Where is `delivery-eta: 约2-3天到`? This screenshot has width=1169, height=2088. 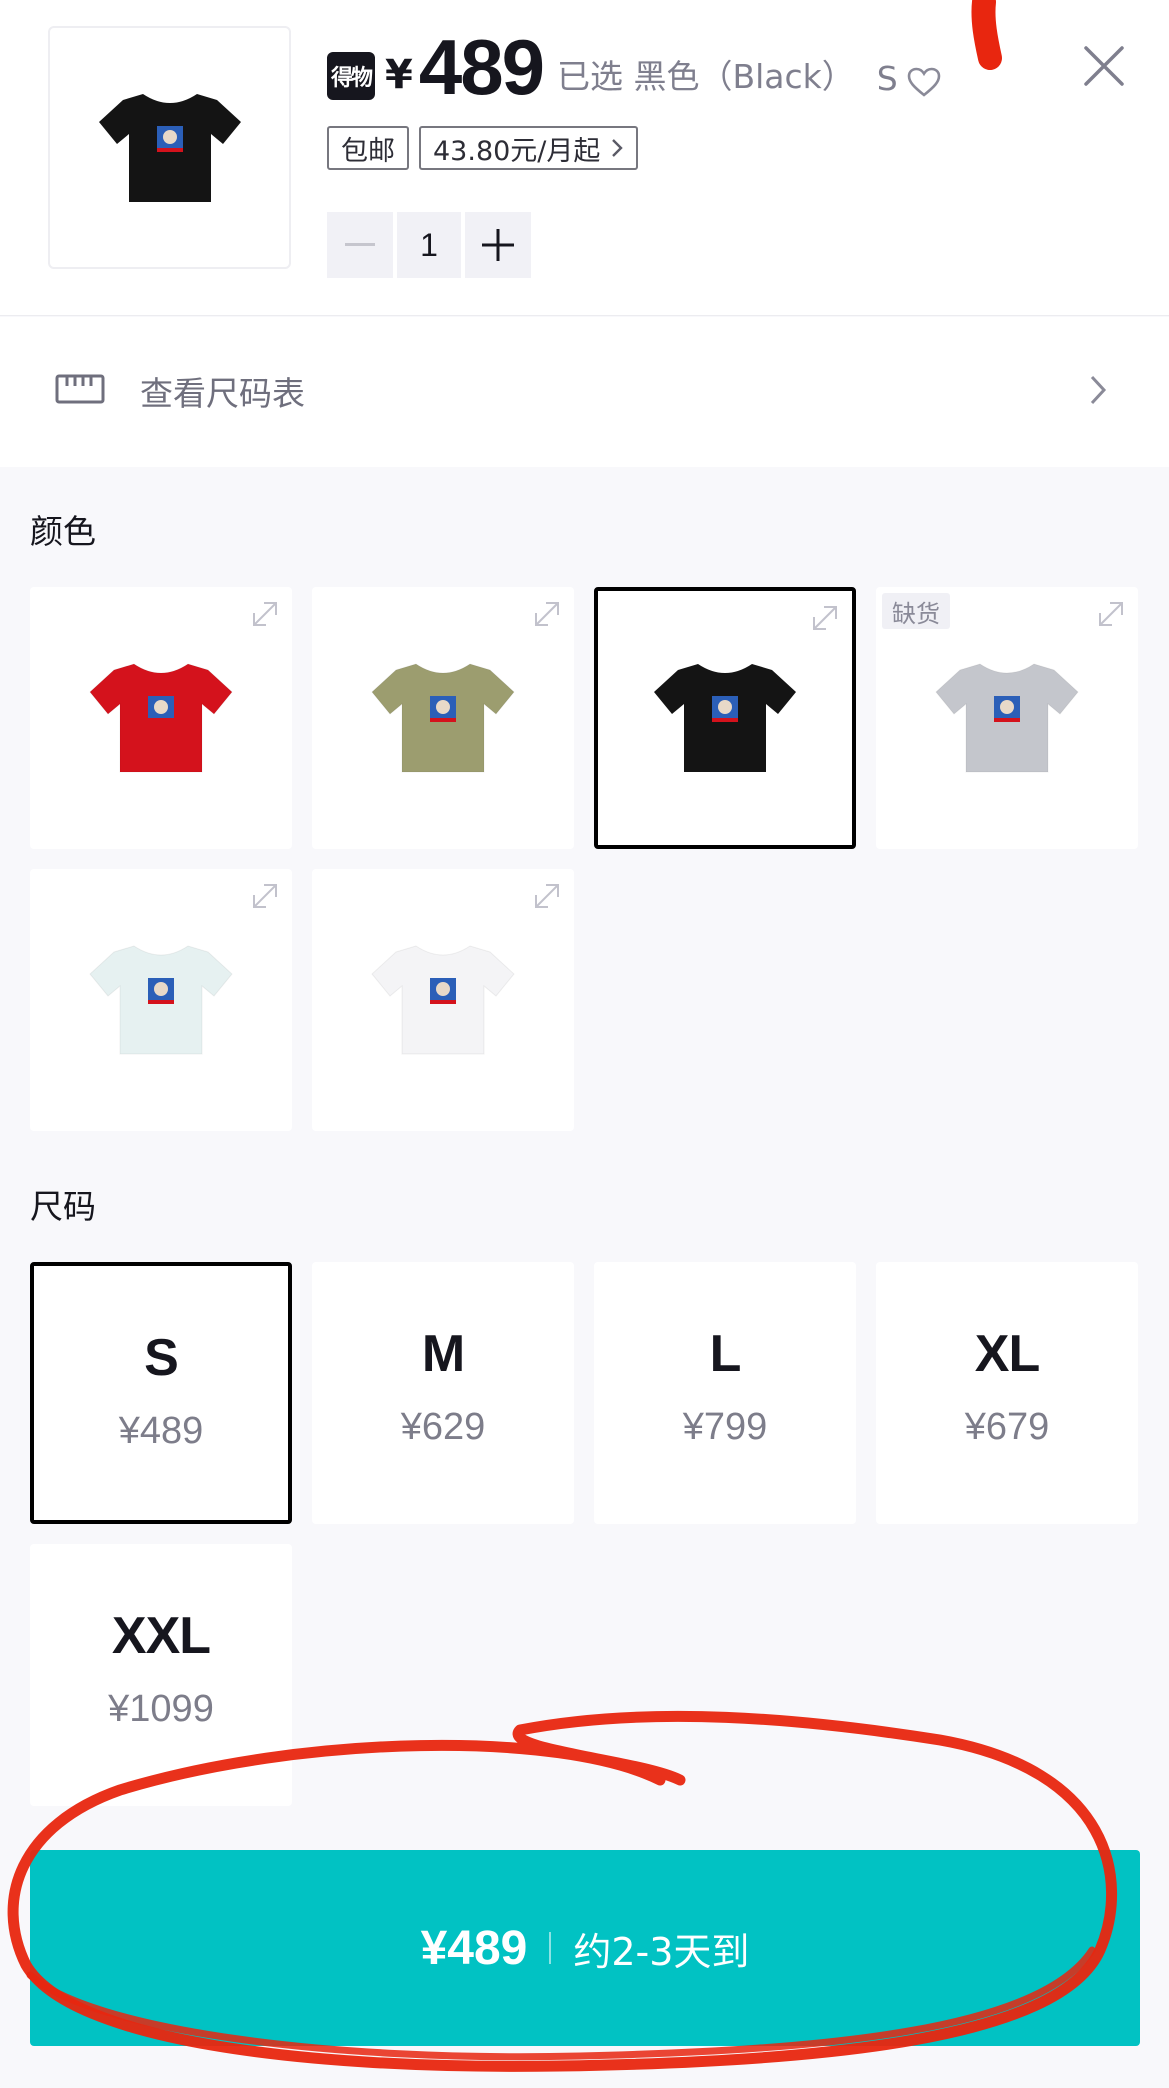 delivery-eta: 约2-3天到 is located at coordinates (661, 1951).